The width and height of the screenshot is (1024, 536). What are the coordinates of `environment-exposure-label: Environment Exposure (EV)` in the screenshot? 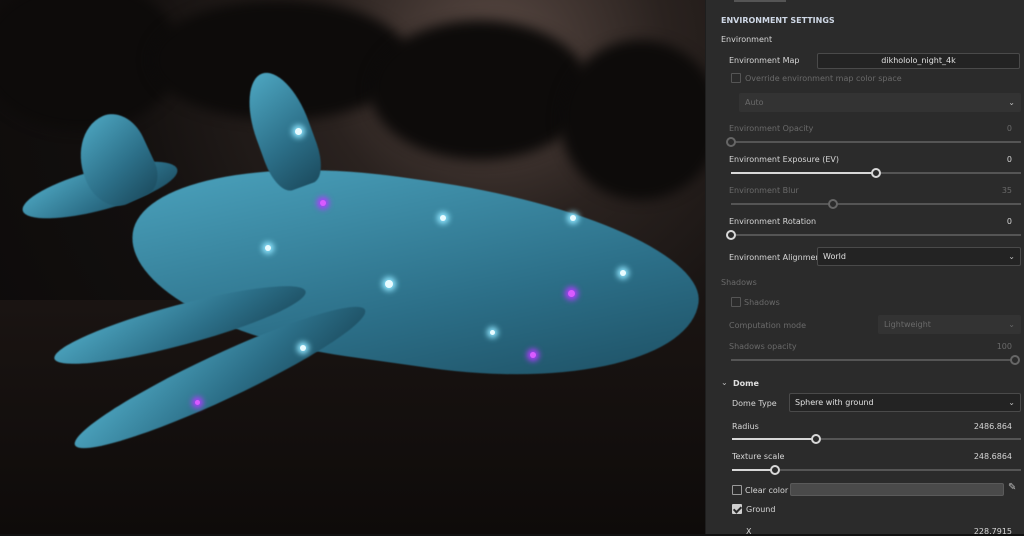 It's located at (784, 159).